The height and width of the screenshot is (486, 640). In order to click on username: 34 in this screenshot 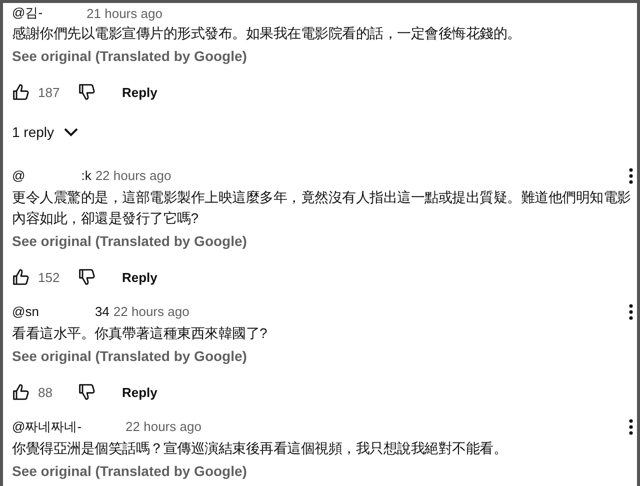, I will do `click(102, 311)`.